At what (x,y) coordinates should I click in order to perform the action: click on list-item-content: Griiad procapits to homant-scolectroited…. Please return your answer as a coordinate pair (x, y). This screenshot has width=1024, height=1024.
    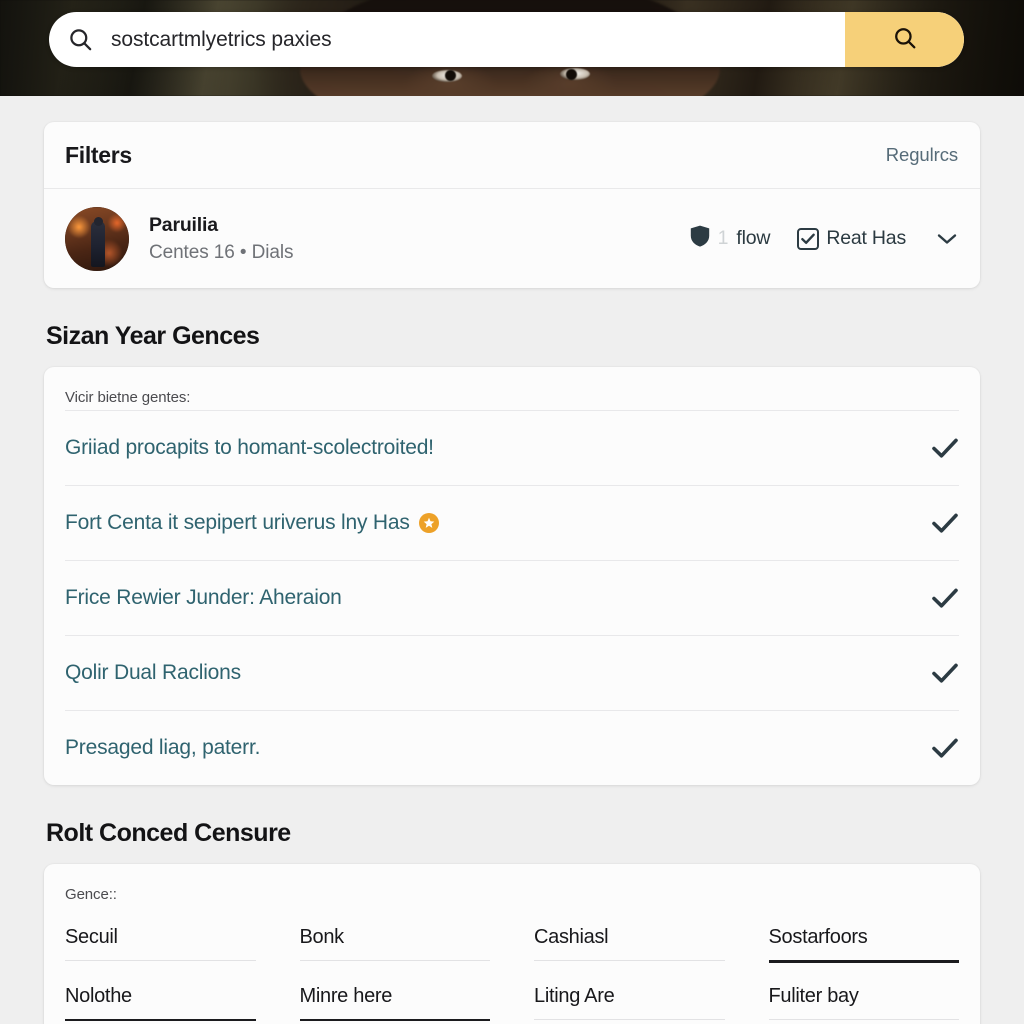
    Looking at the image, I should click on (249, 448).